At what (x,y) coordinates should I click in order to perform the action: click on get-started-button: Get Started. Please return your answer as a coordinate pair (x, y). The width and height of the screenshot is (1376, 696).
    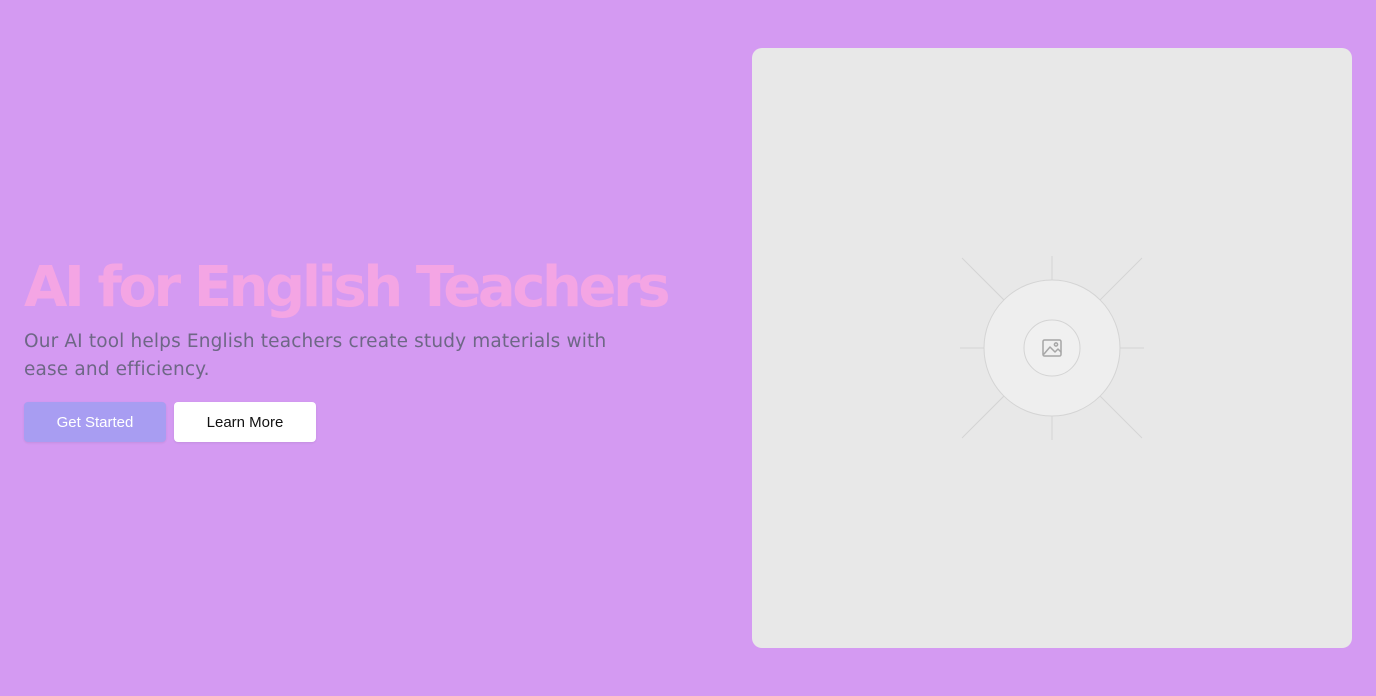
    Looking at the image, I should click on (95, 422).